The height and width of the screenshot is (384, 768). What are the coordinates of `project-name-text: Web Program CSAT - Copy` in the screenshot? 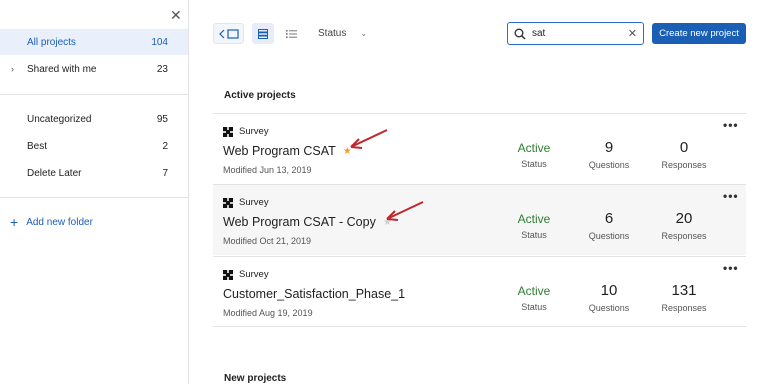 It's located at (299, 222).